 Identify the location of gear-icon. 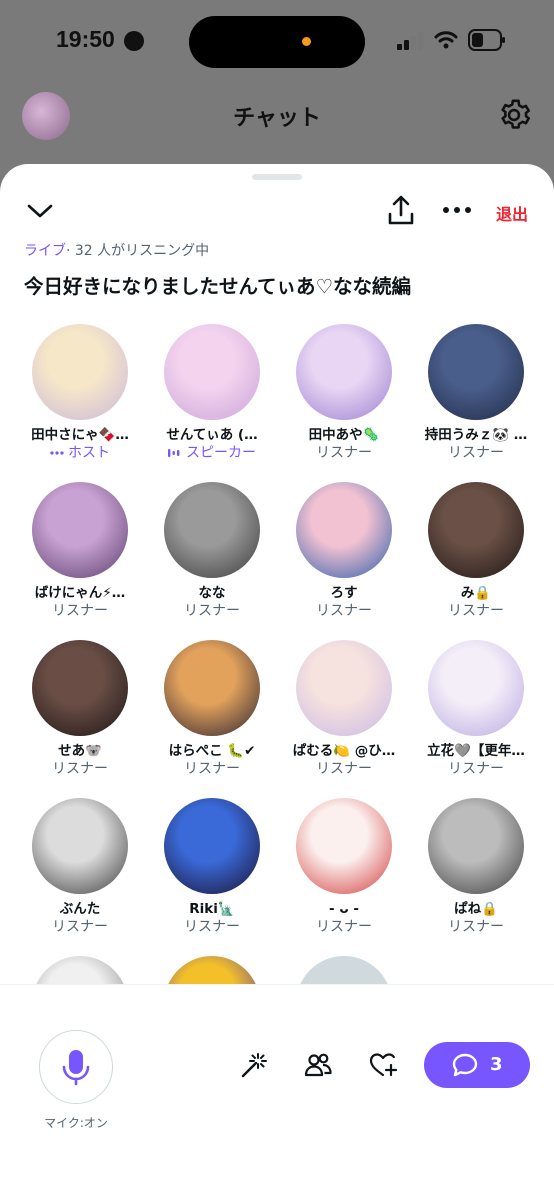
(514, 115).